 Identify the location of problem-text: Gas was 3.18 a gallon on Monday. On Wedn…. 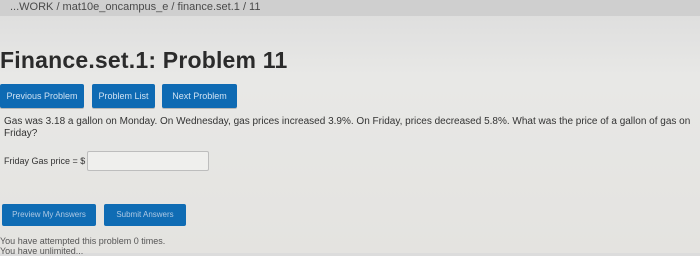
(347, 127).